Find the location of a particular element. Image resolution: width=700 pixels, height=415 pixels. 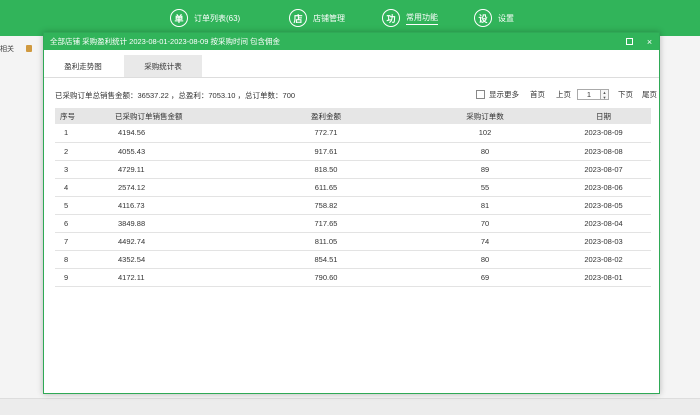

function-icon: 功 is located at coordinates (391, 18).